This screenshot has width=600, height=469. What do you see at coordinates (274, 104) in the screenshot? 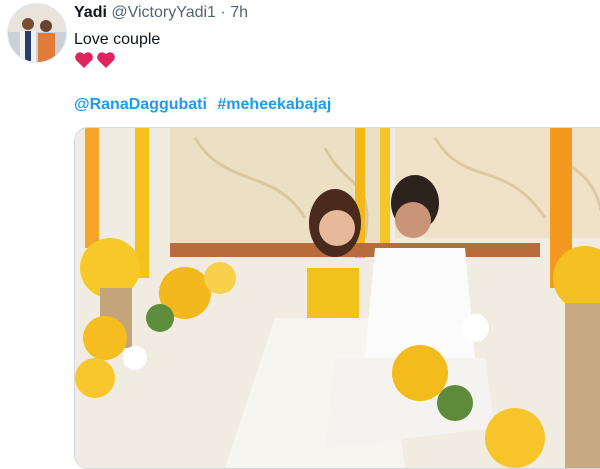
I see `hashtag-link: #meheekabajaj` at bounding box center [274, 104].